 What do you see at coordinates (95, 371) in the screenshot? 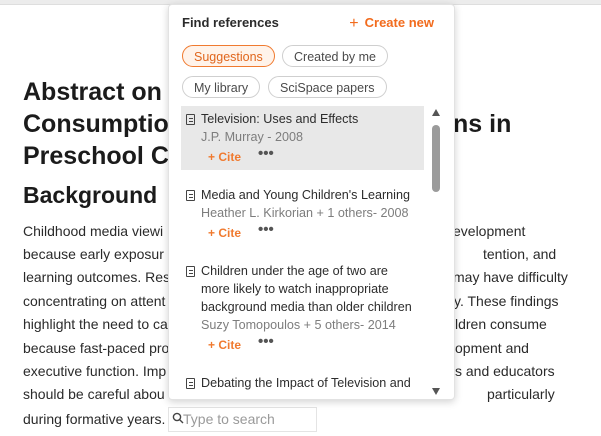
I see `body-line: executive function. Imp` at bounding box center [95, 371].